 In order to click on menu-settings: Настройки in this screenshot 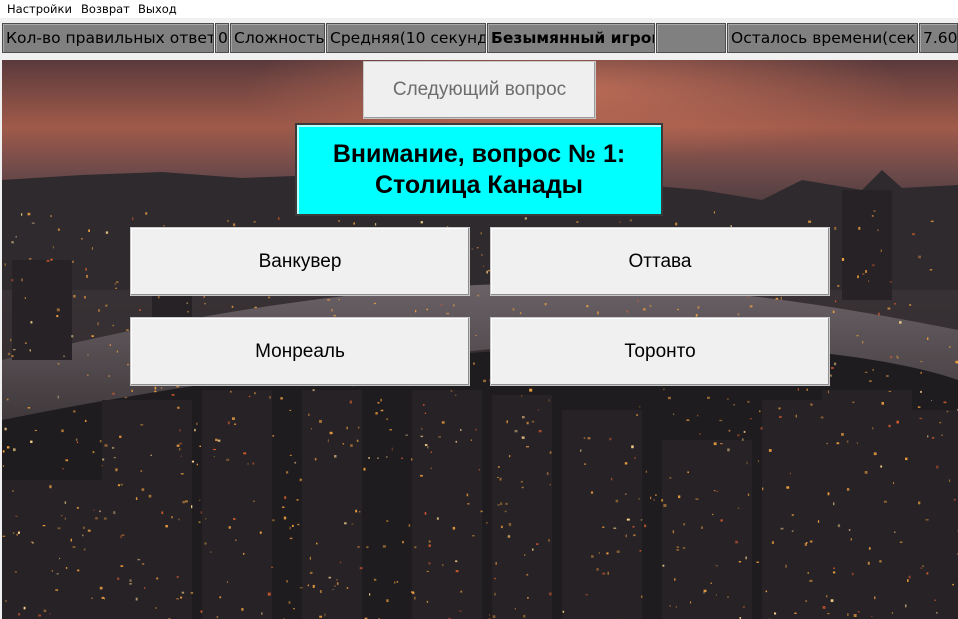, I will do `click(39, 9)`.